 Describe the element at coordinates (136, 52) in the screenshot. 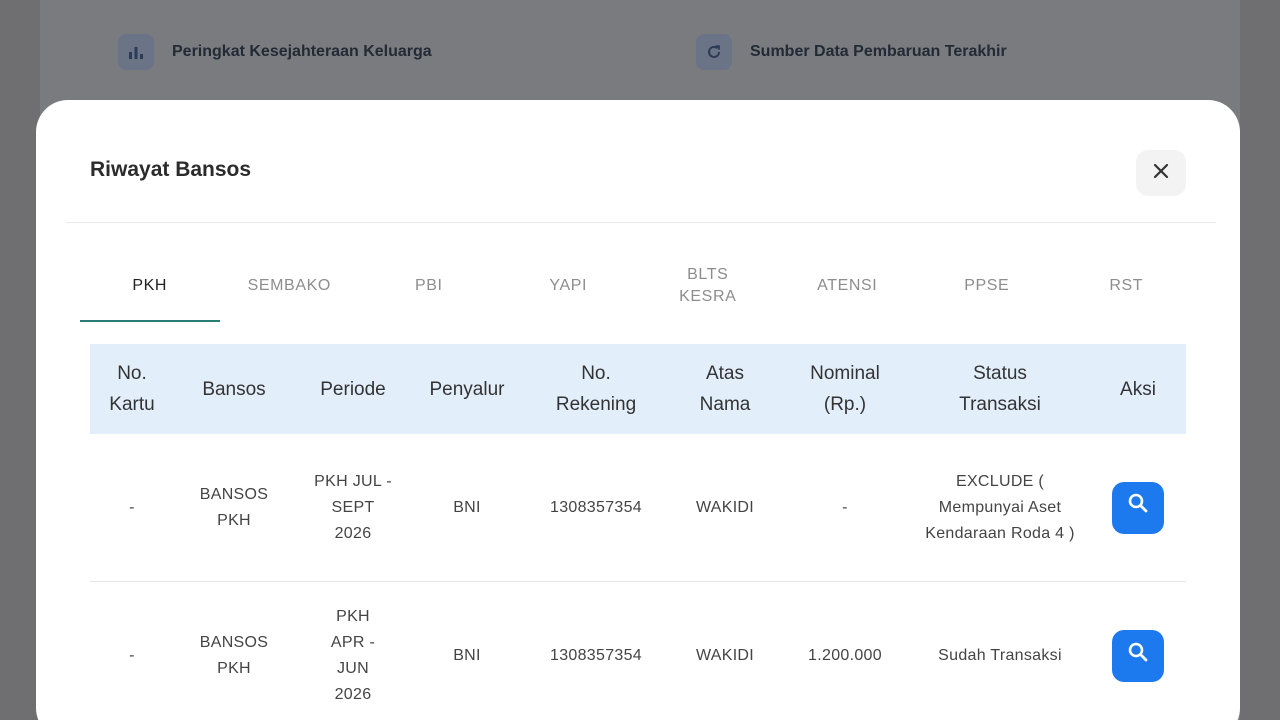

I see `bar-chart-icon` at that location.